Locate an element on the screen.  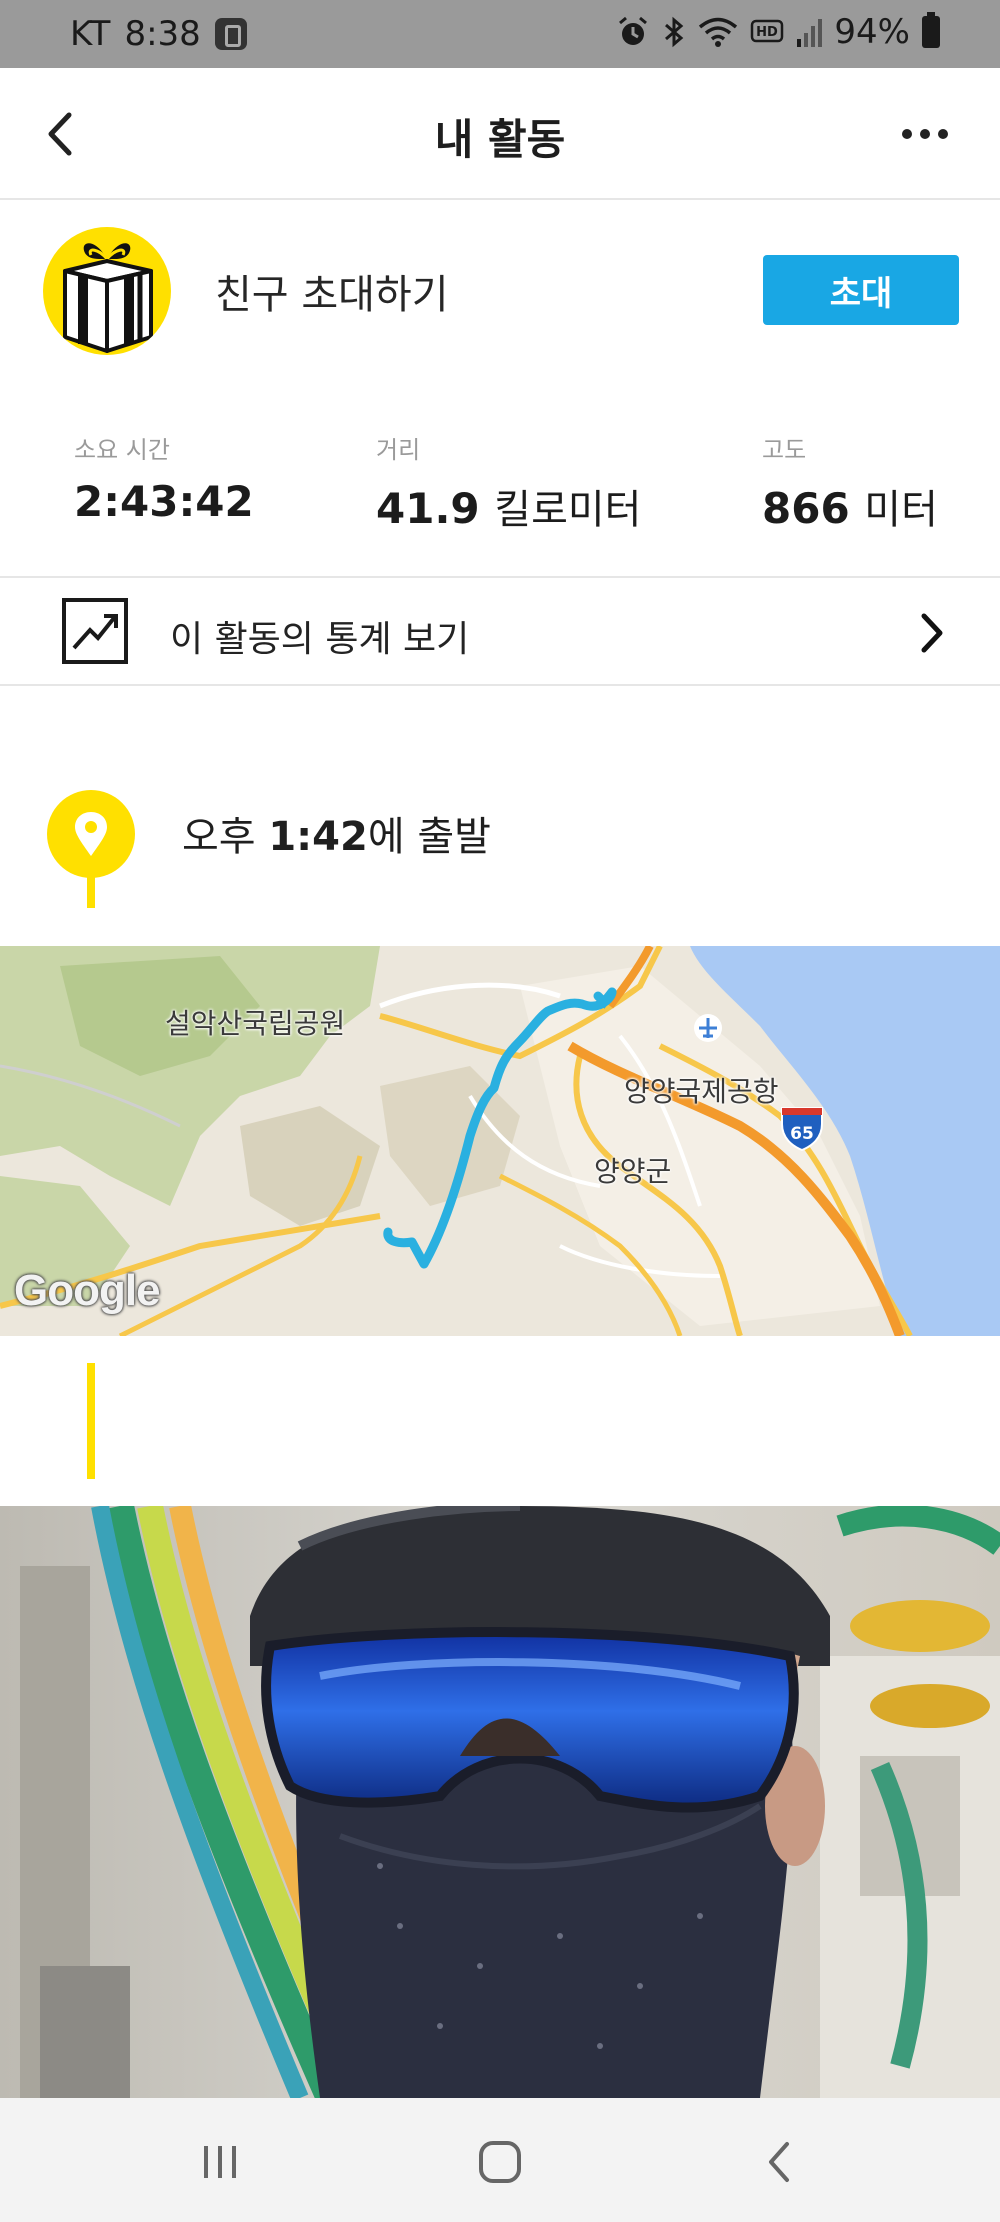
view-activity-stats-link: 이 활동의 통계 보기 is located at coordinates (500, 631).